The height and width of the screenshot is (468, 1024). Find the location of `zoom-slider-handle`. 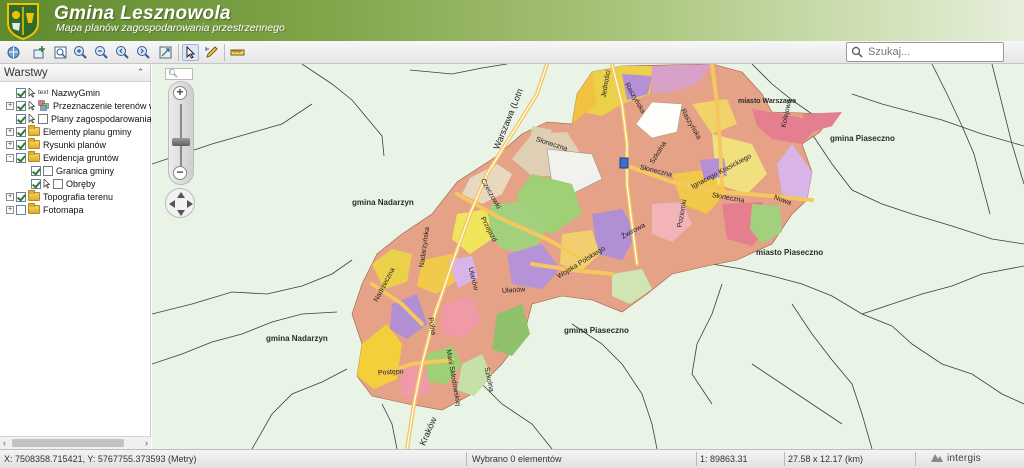

zoom-slider-handle is located at coordinates (181, 142).